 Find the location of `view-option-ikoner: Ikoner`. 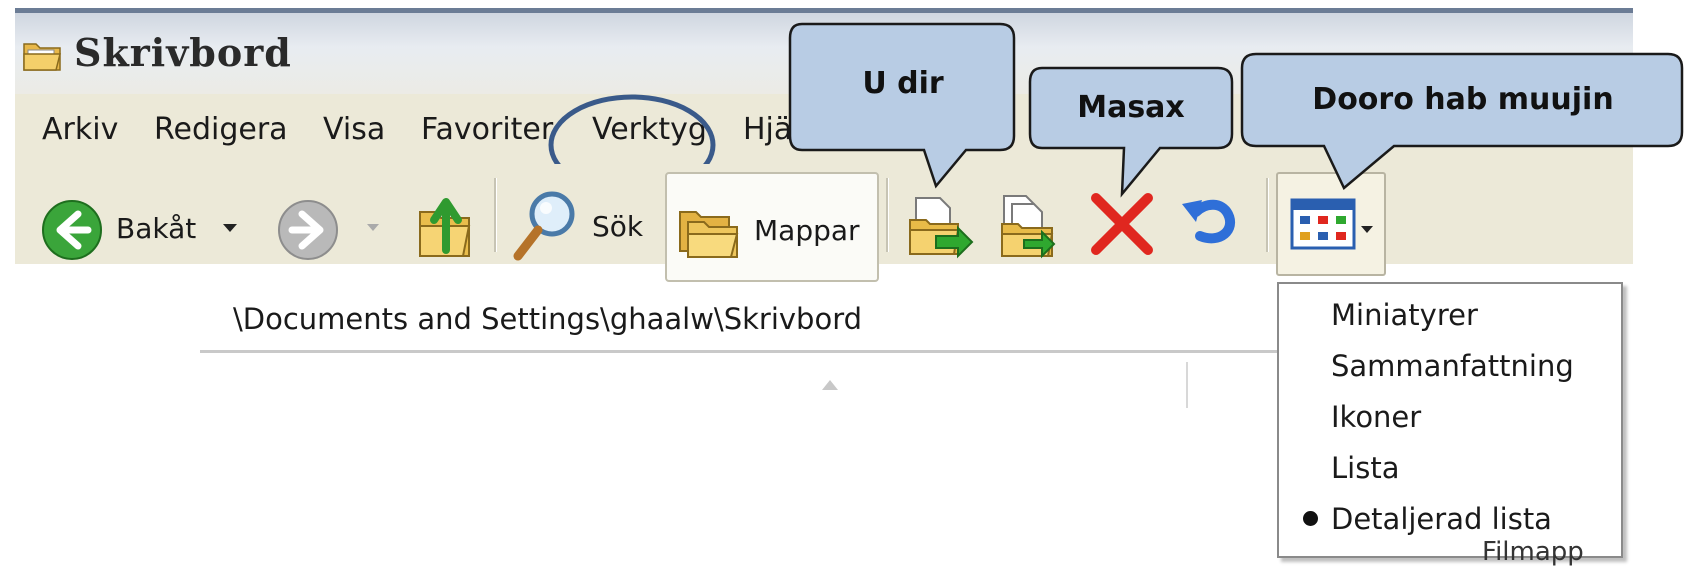

view-option-ikoner: Ikoner is located at coordinates (1376, 417).